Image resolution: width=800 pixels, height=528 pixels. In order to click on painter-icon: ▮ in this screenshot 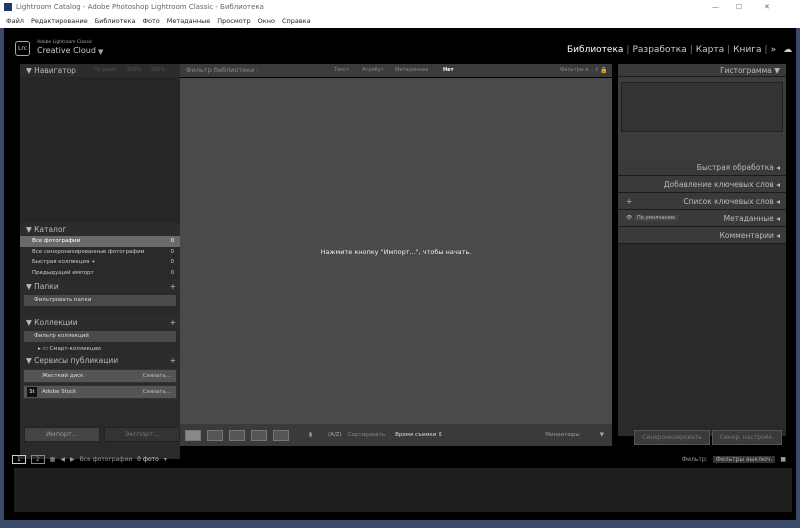, I will do `click(310, 435)`.